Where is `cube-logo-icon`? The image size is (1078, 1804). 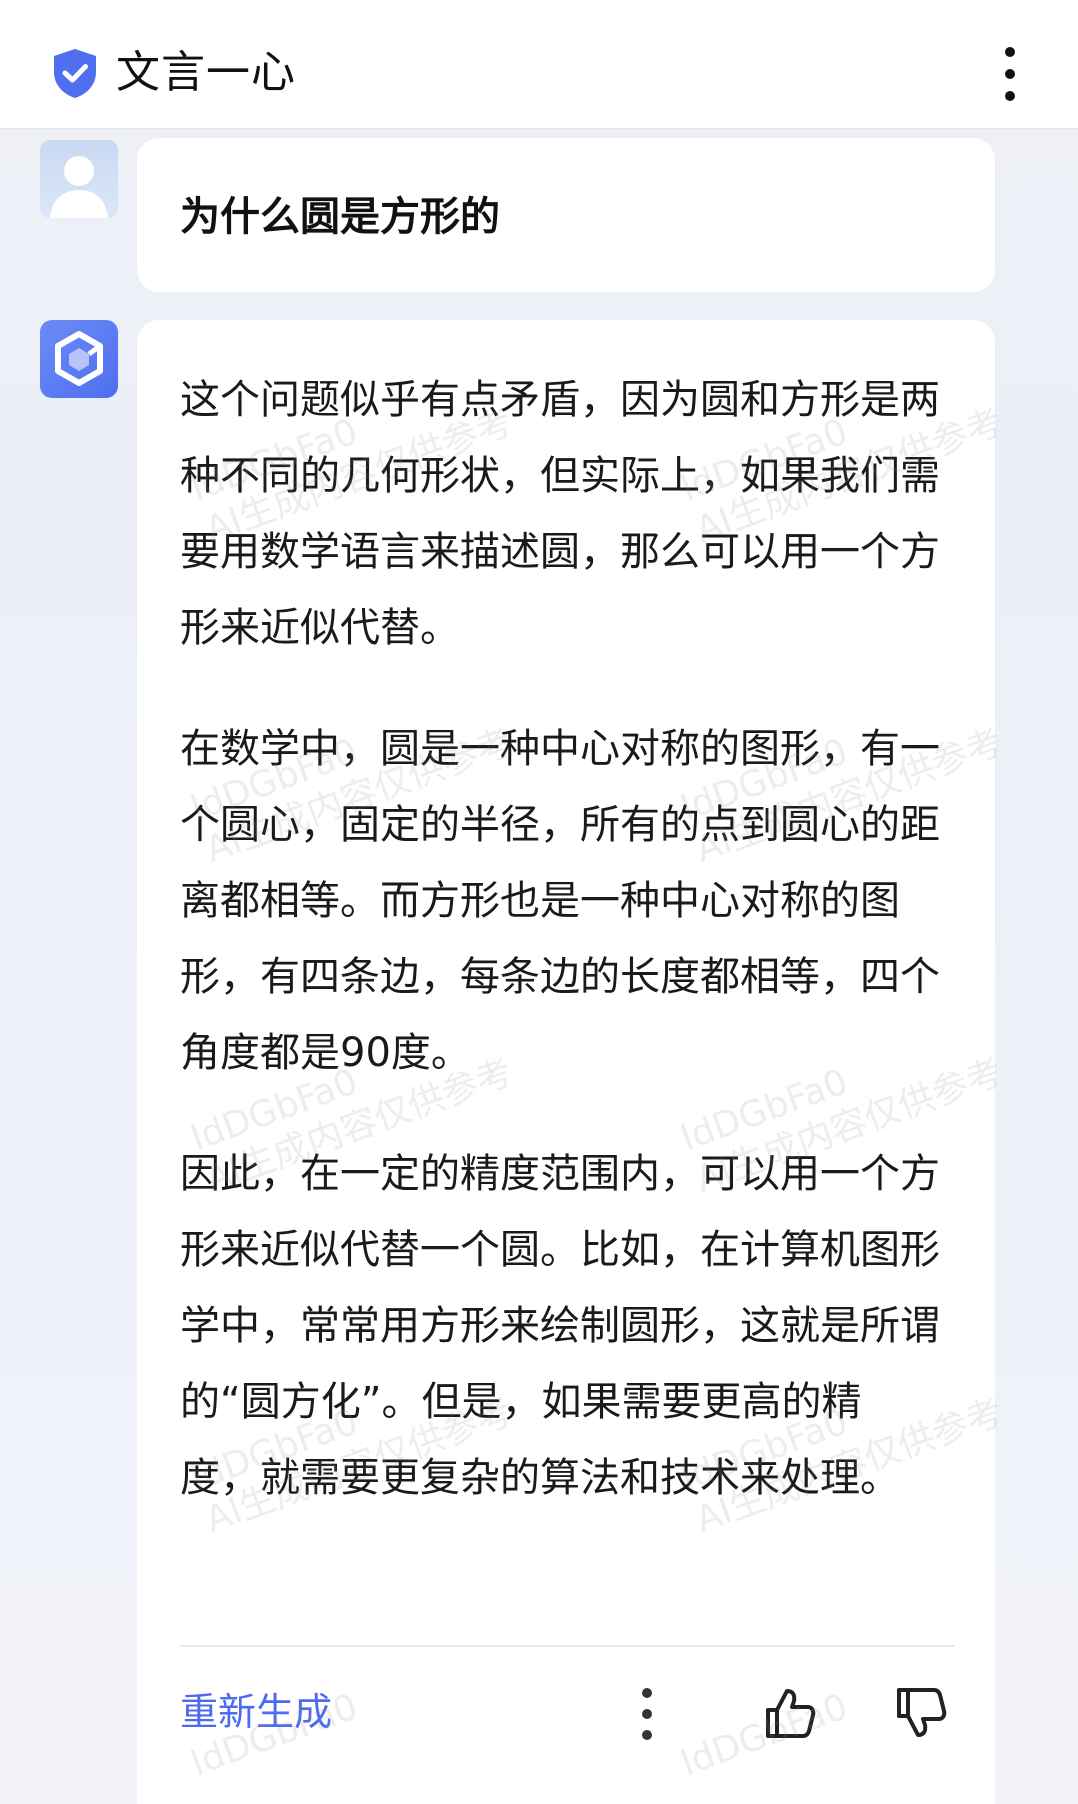
cube-logo-icon is located at coordinates (79, 358).